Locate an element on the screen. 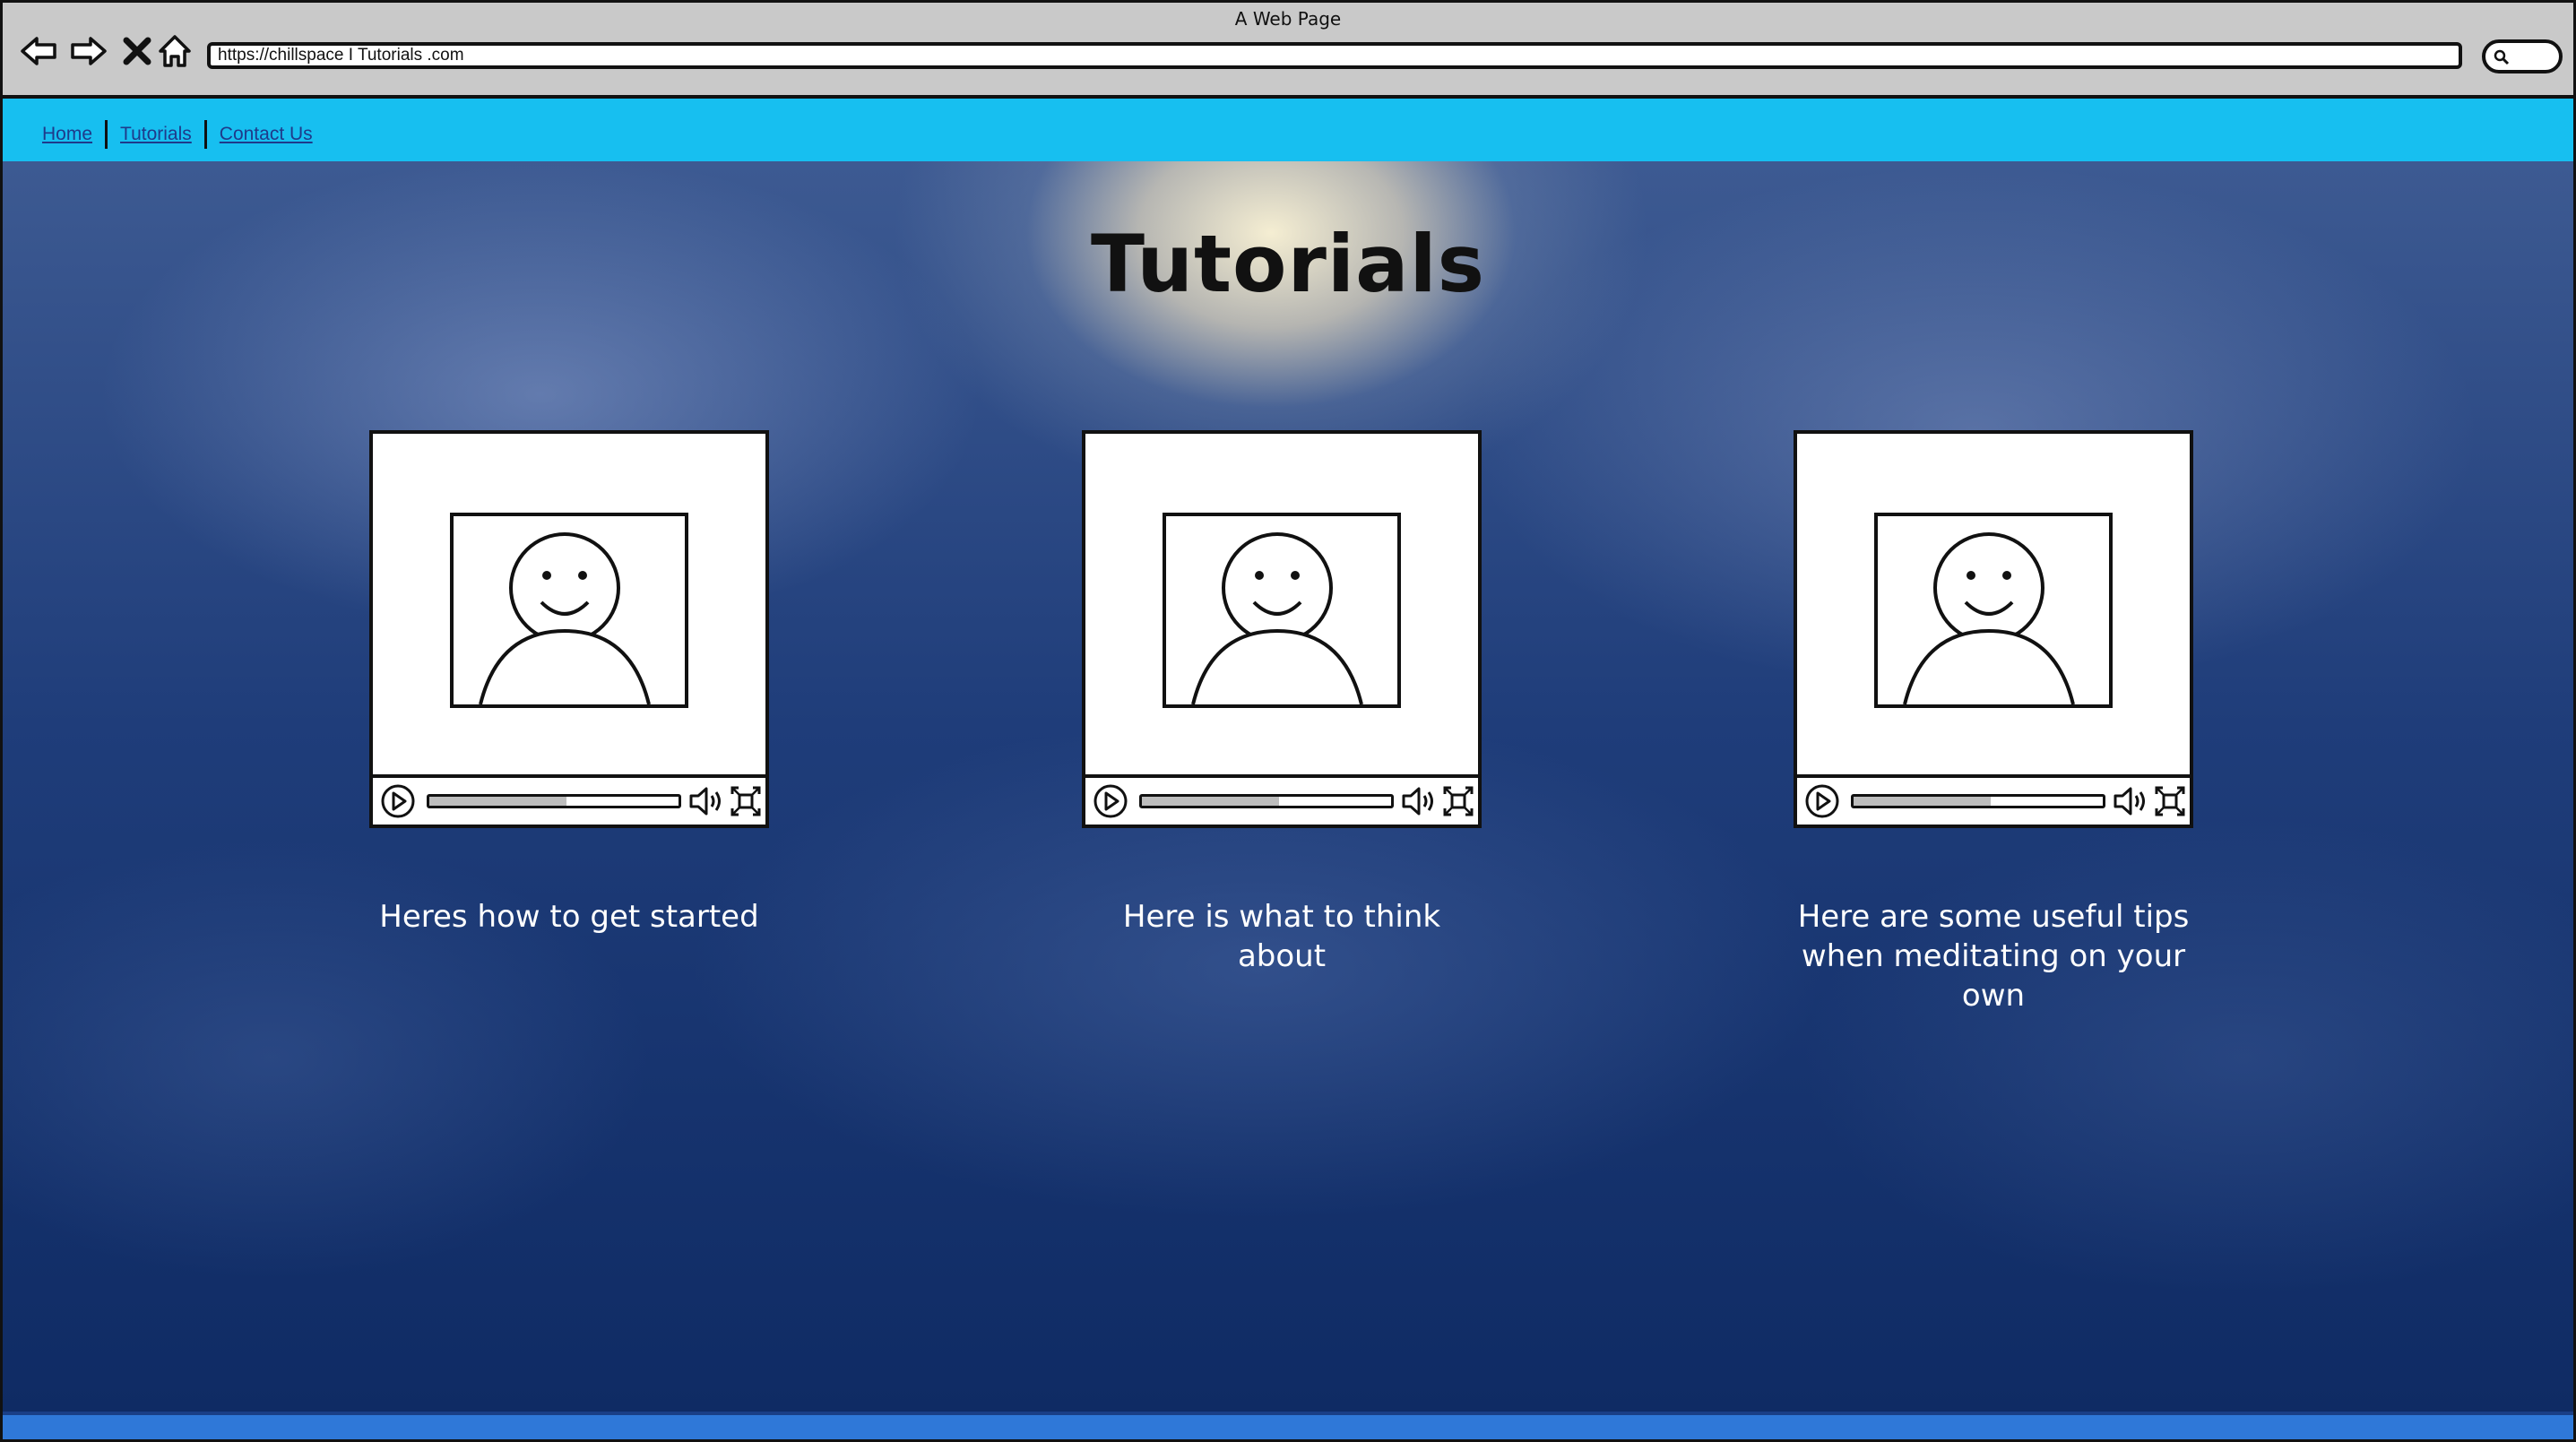  forward-arrow-icon is located at coordinates (88, 51).